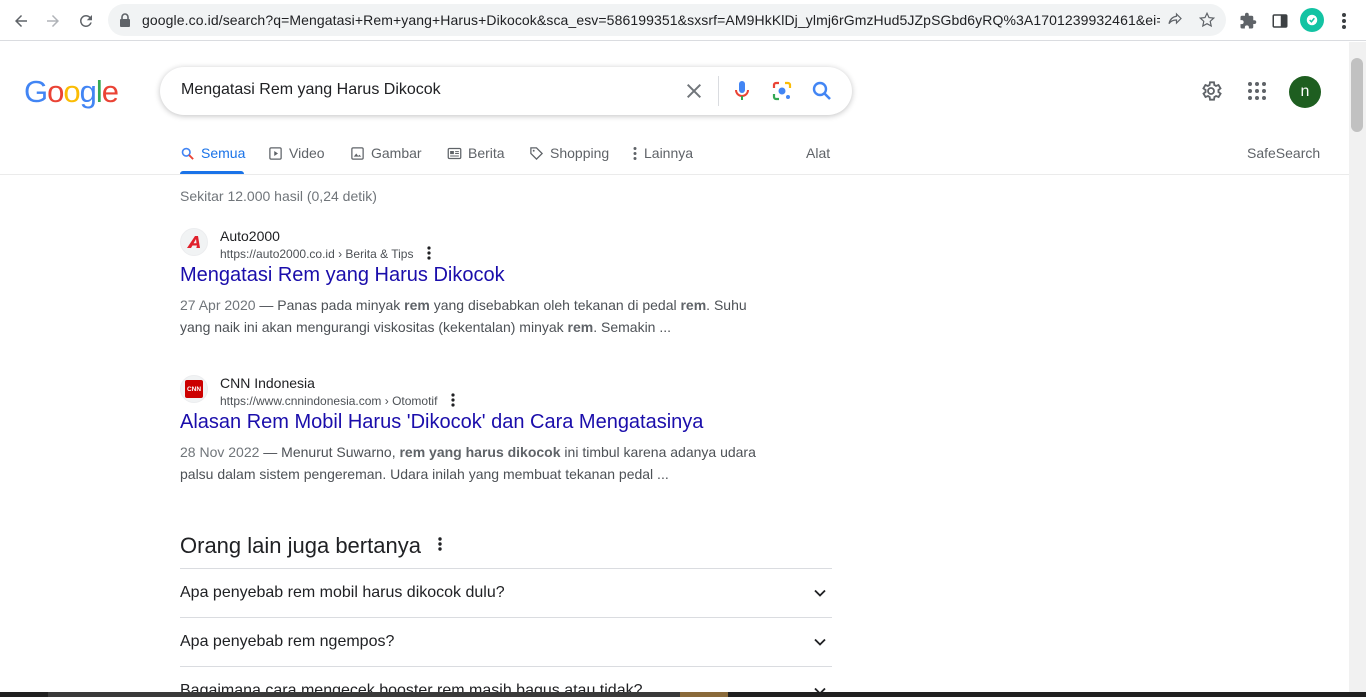 This screenshot has width=1366, height=697. I want to click on svg-text: CNN, so click(194, 389).